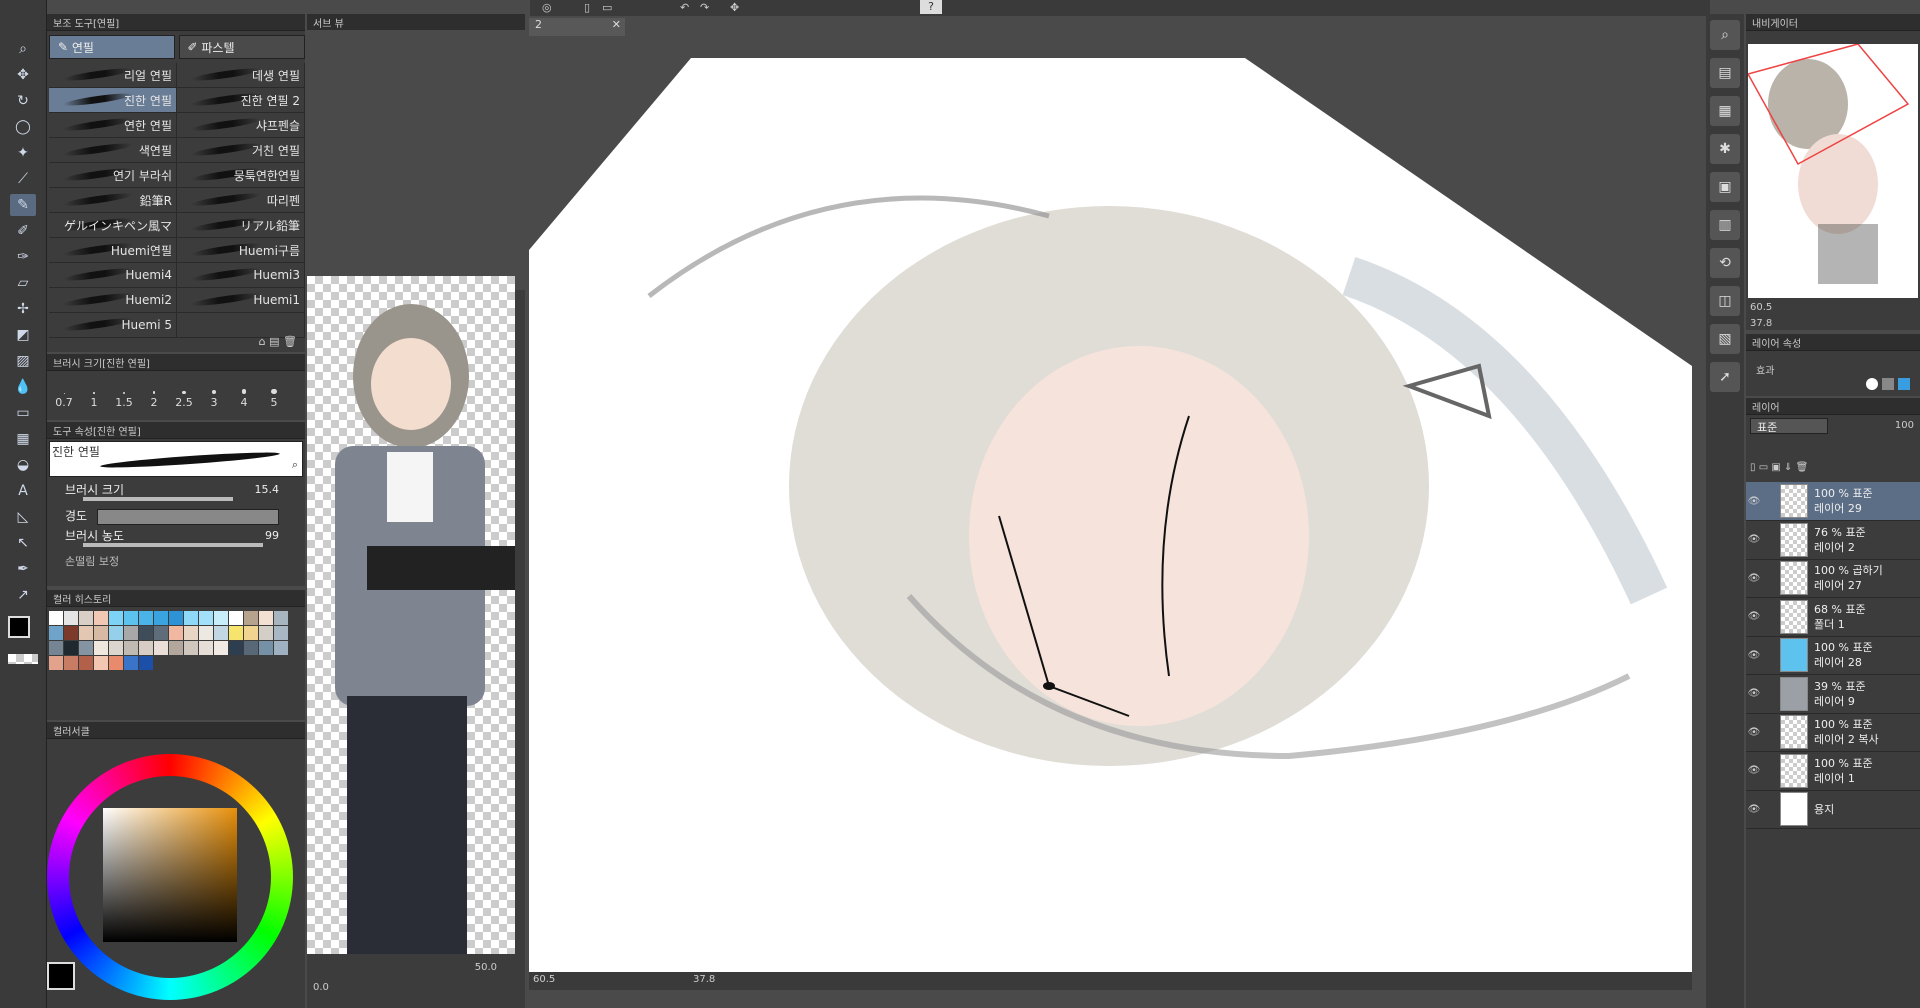  I want to click on delete-layer-icon: 🗑, so click(1802, 467).